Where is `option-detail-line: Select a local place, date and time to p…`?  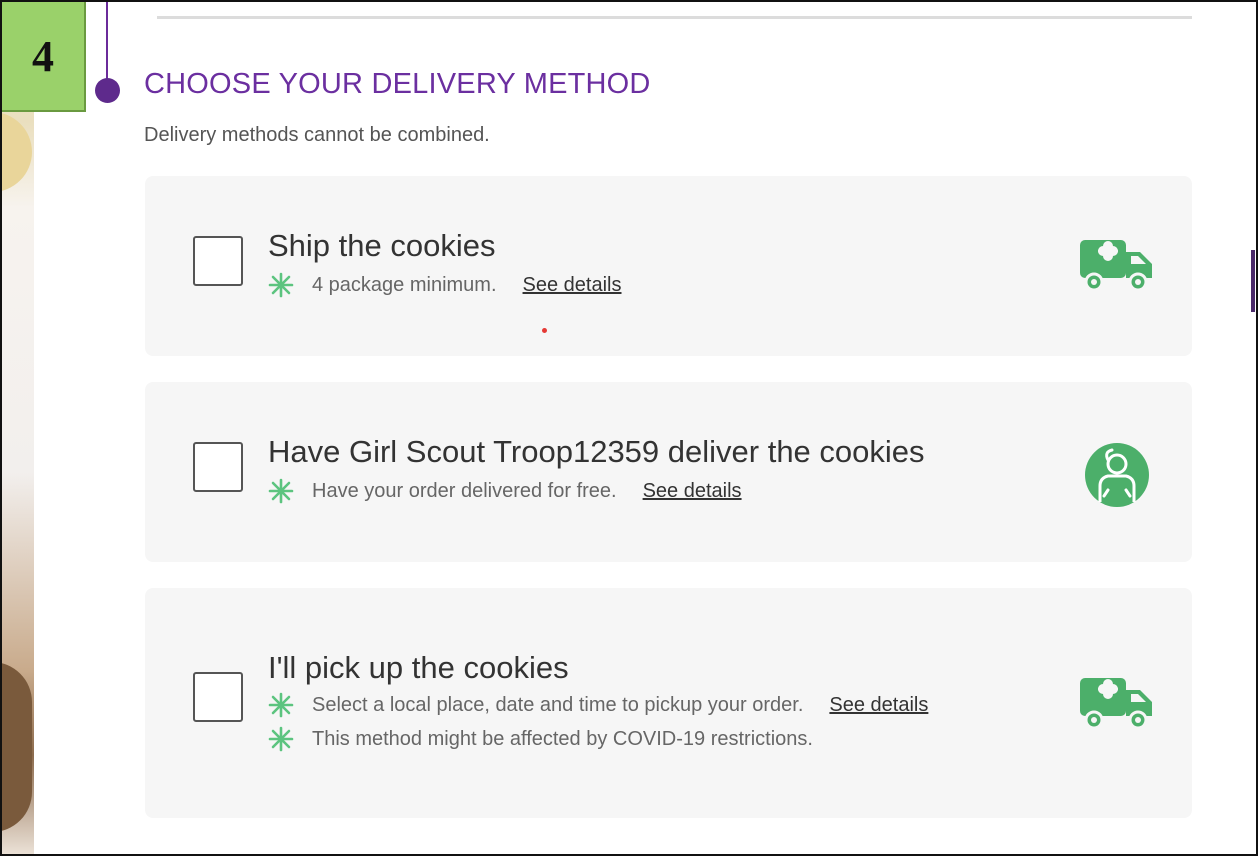 option-detail-line: Select a local place, date and time to p… is located at coordinates (598, 705).